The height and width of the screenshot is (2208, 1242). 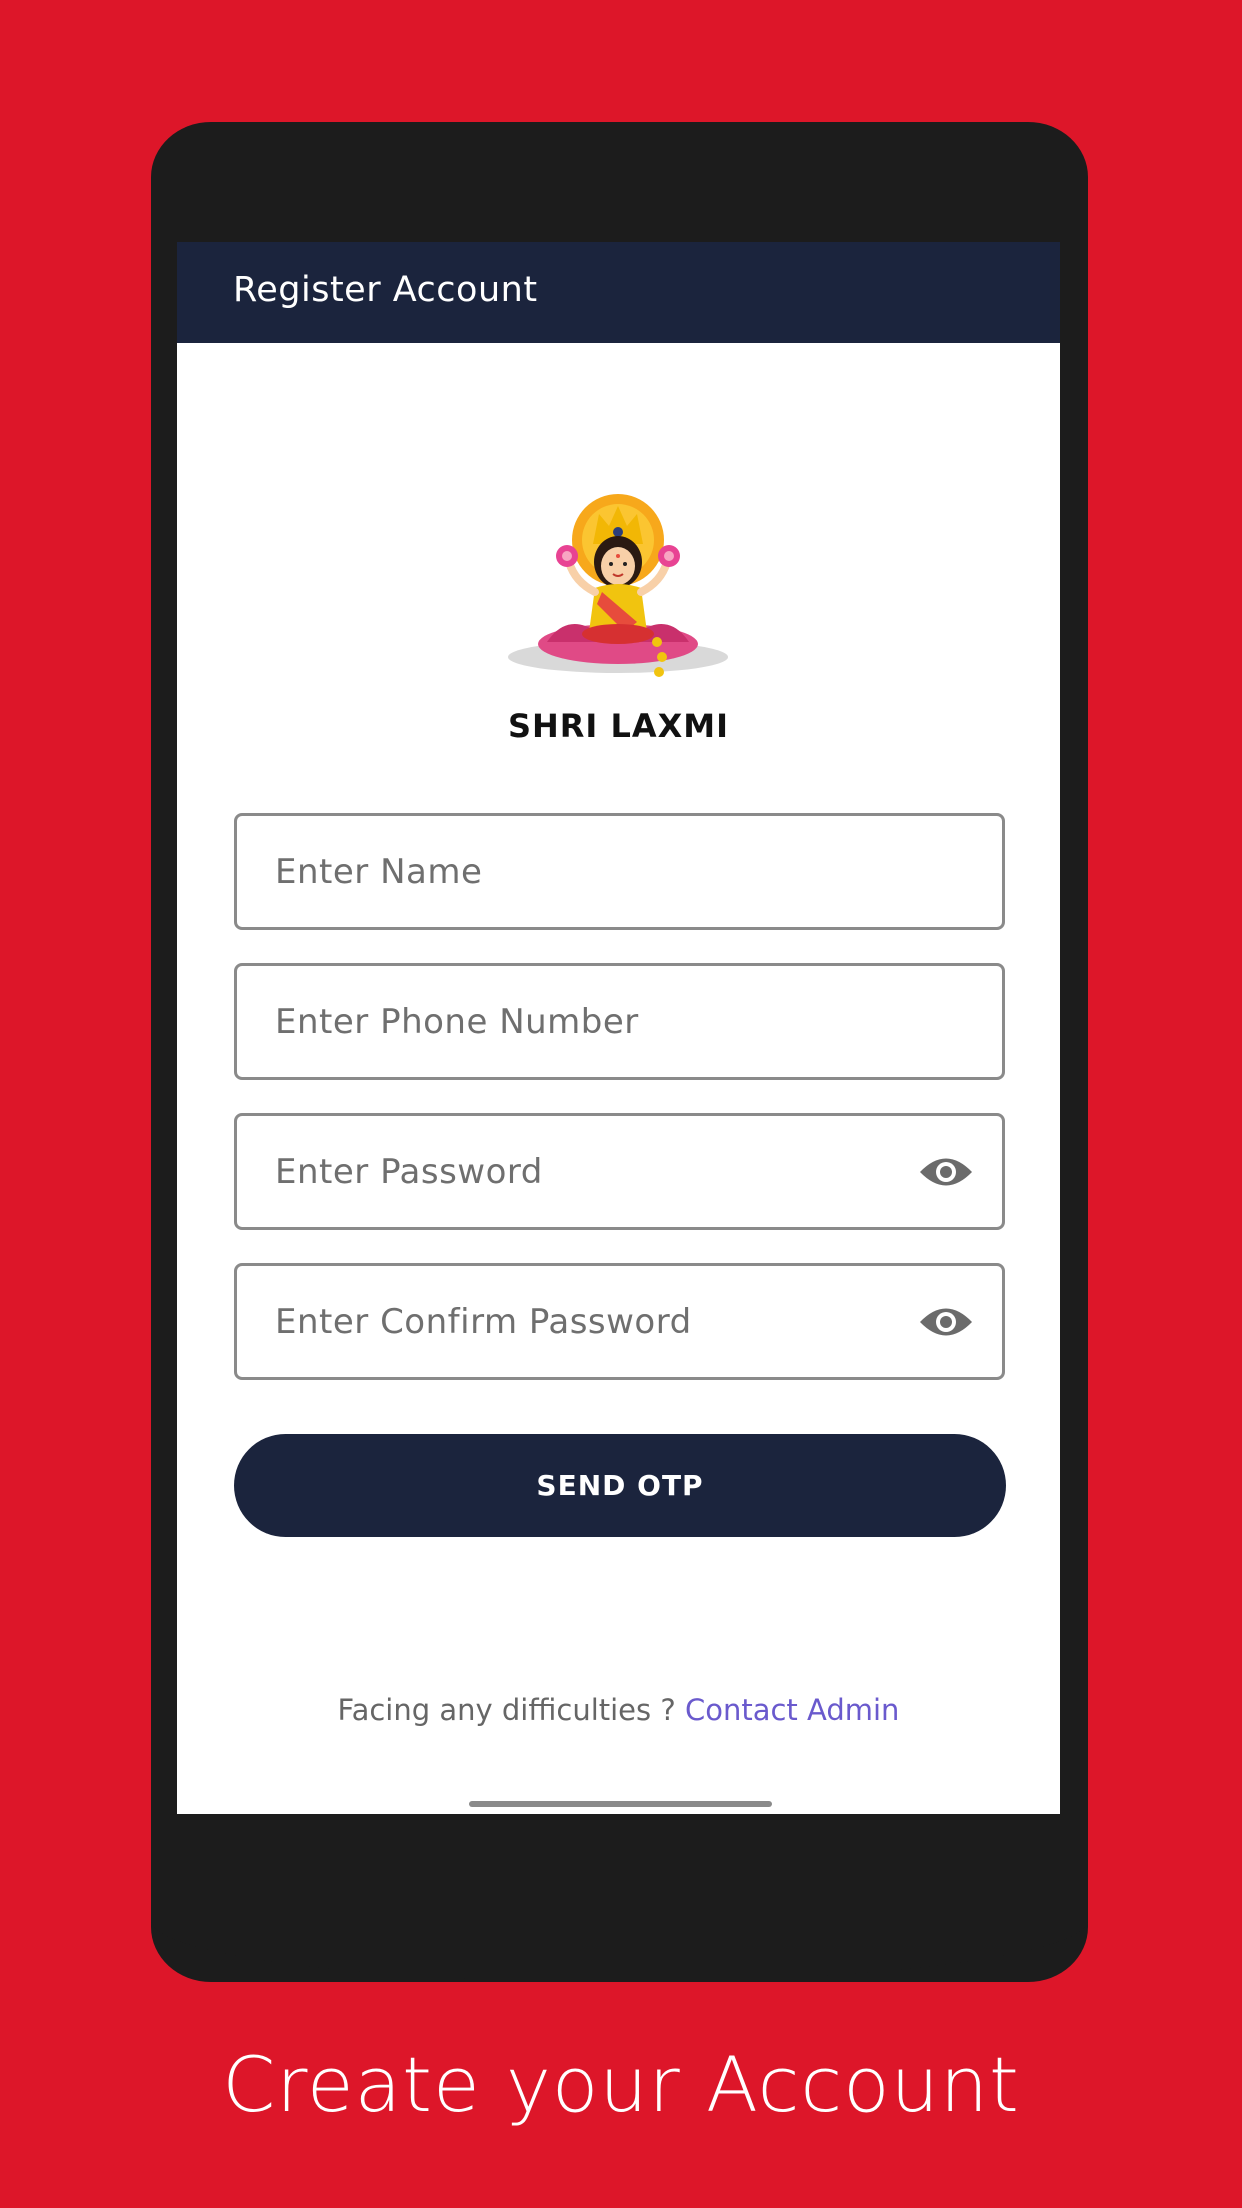 I want to click on goddess-laxmi-logo-icon, so click(x=618, y=585).